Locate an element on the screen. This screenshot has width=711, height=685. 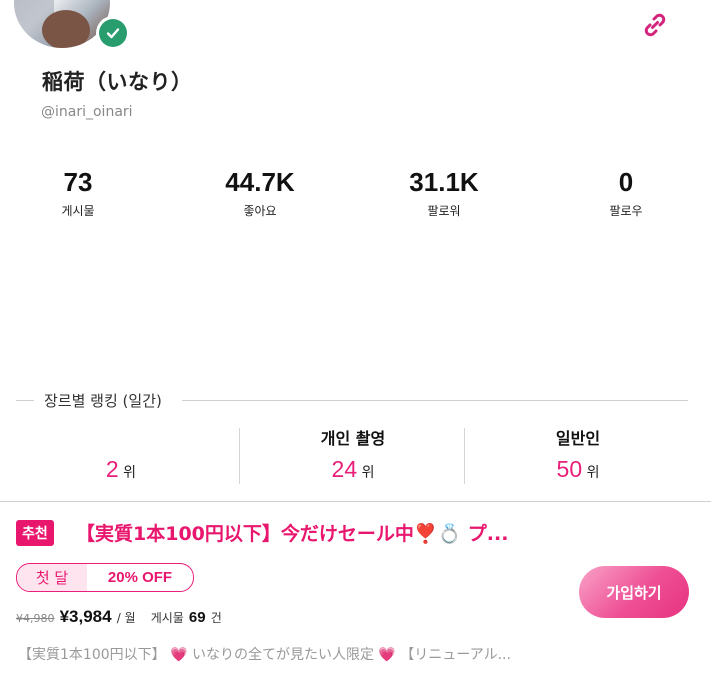
verified-badge is located at coordinates (113, 33).